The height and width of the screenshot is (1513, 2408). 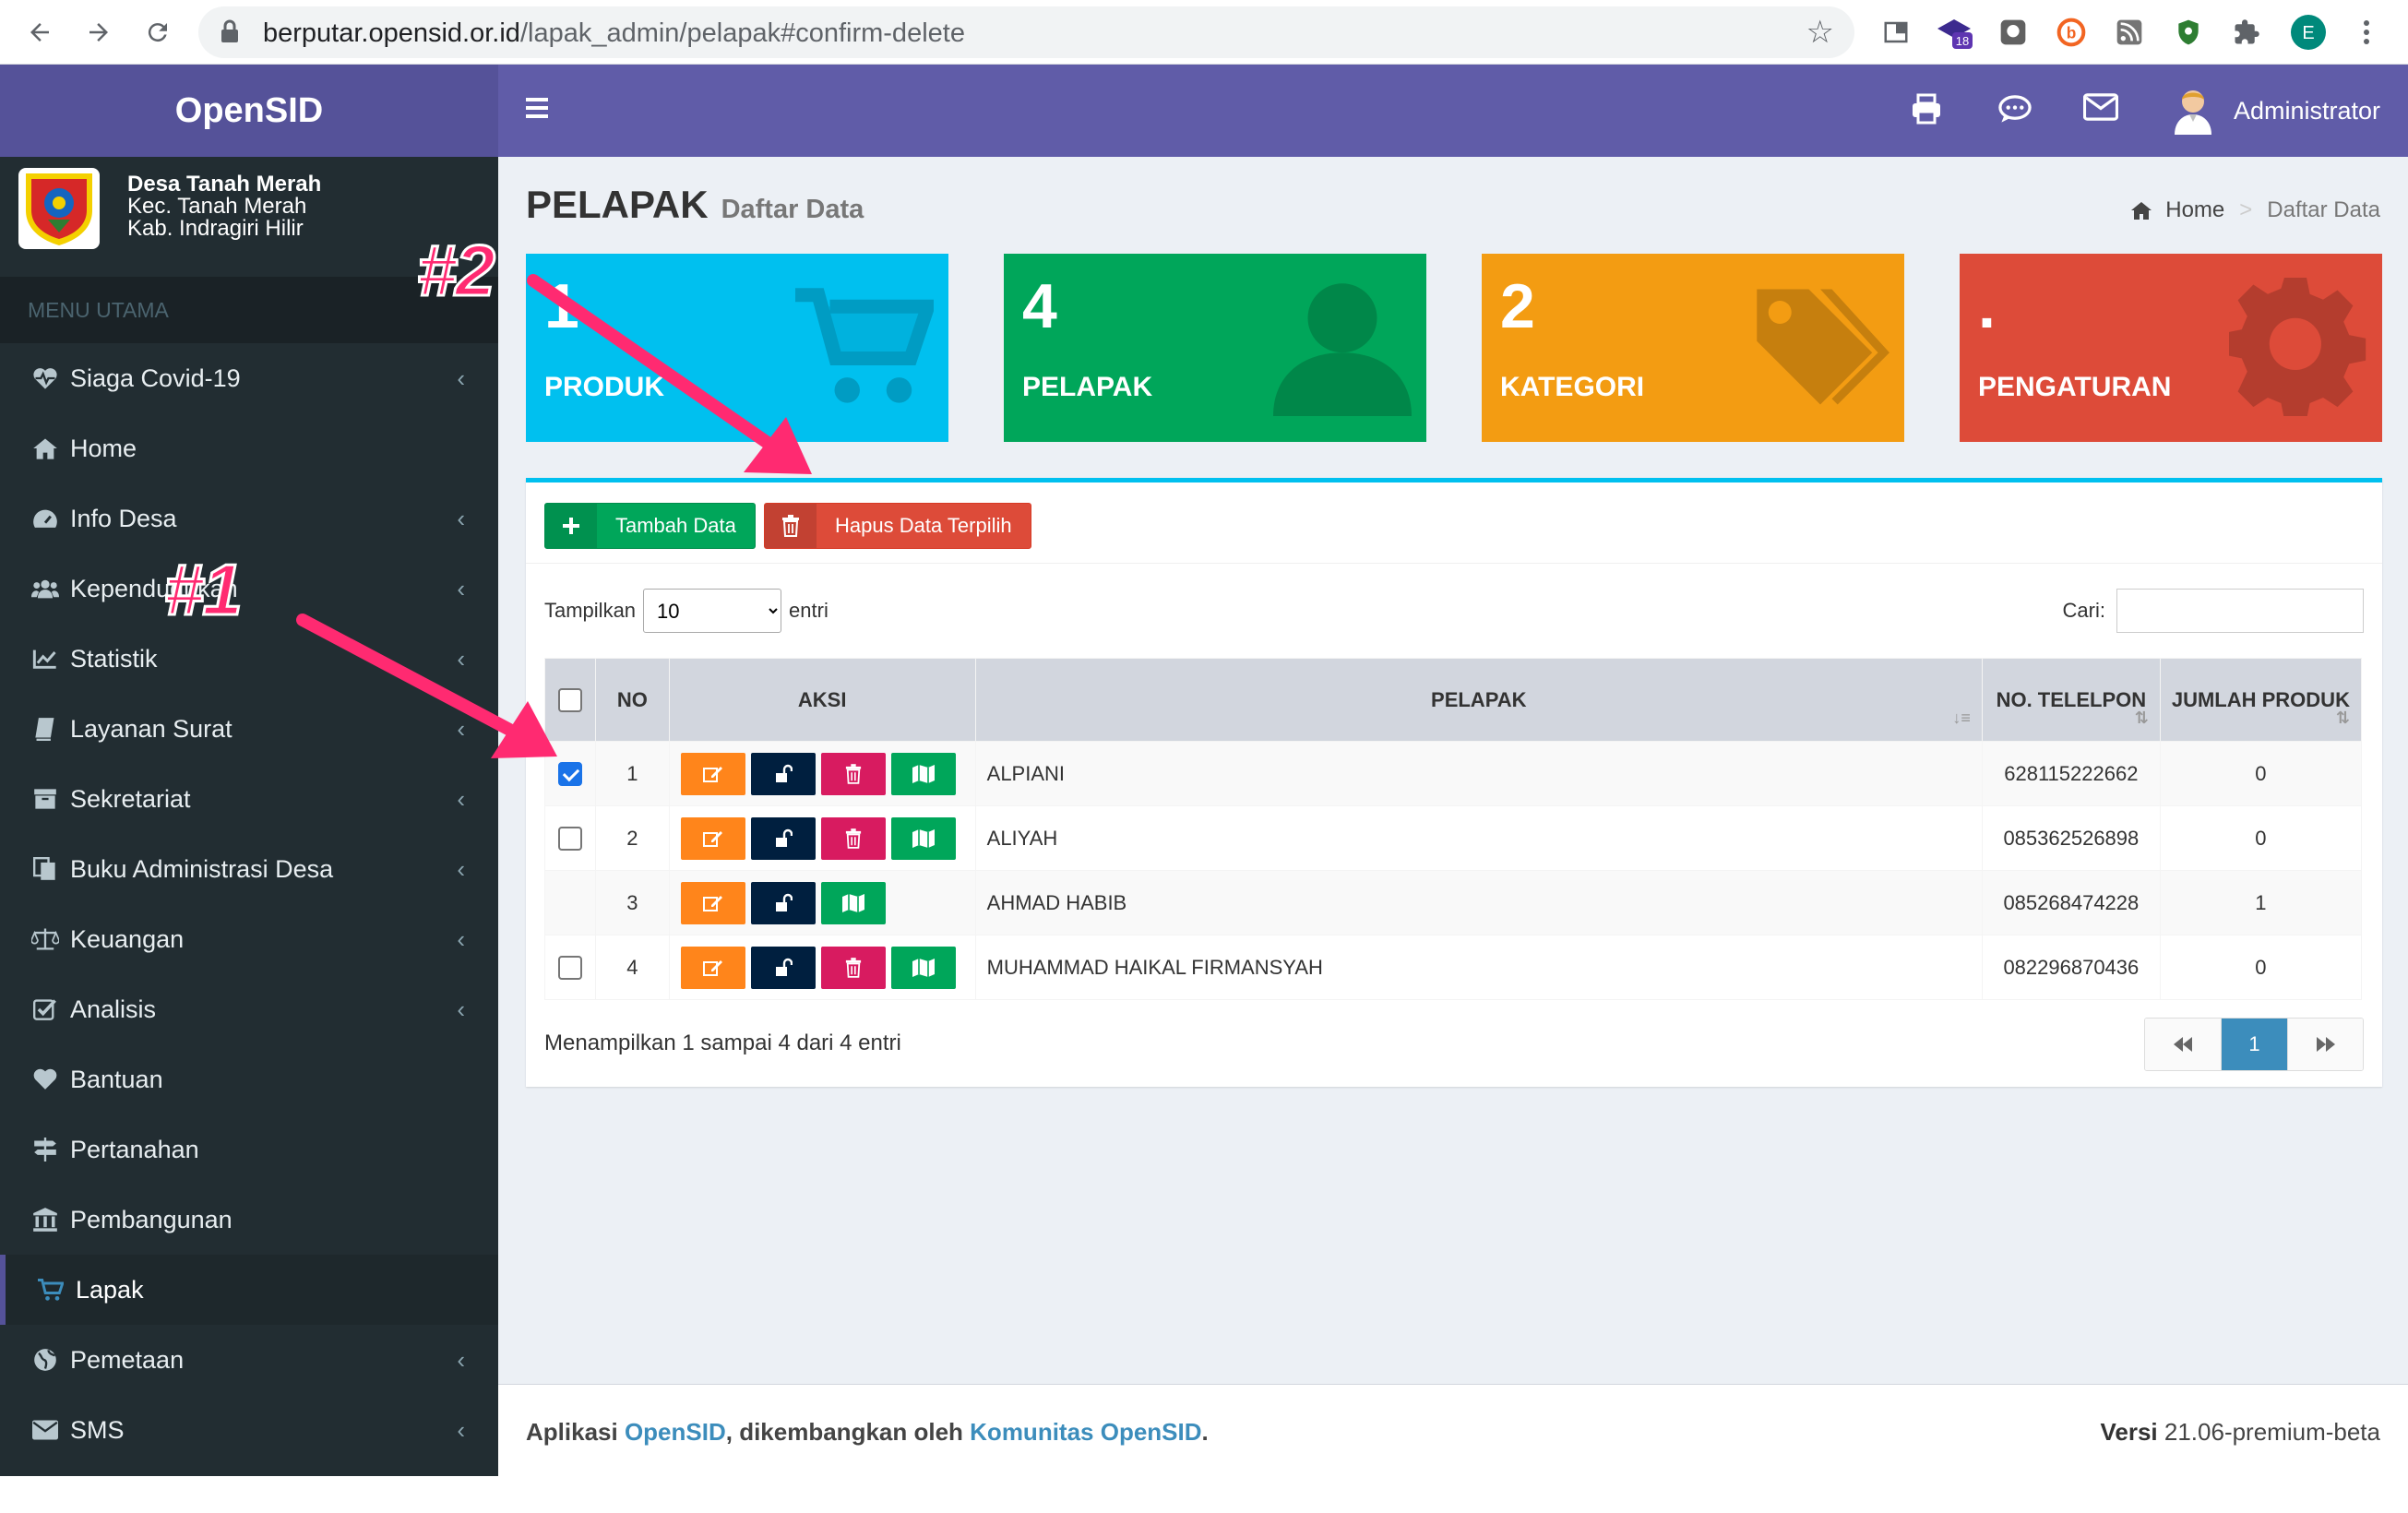 I want to click on search-input, so click(x=2240, y=611).